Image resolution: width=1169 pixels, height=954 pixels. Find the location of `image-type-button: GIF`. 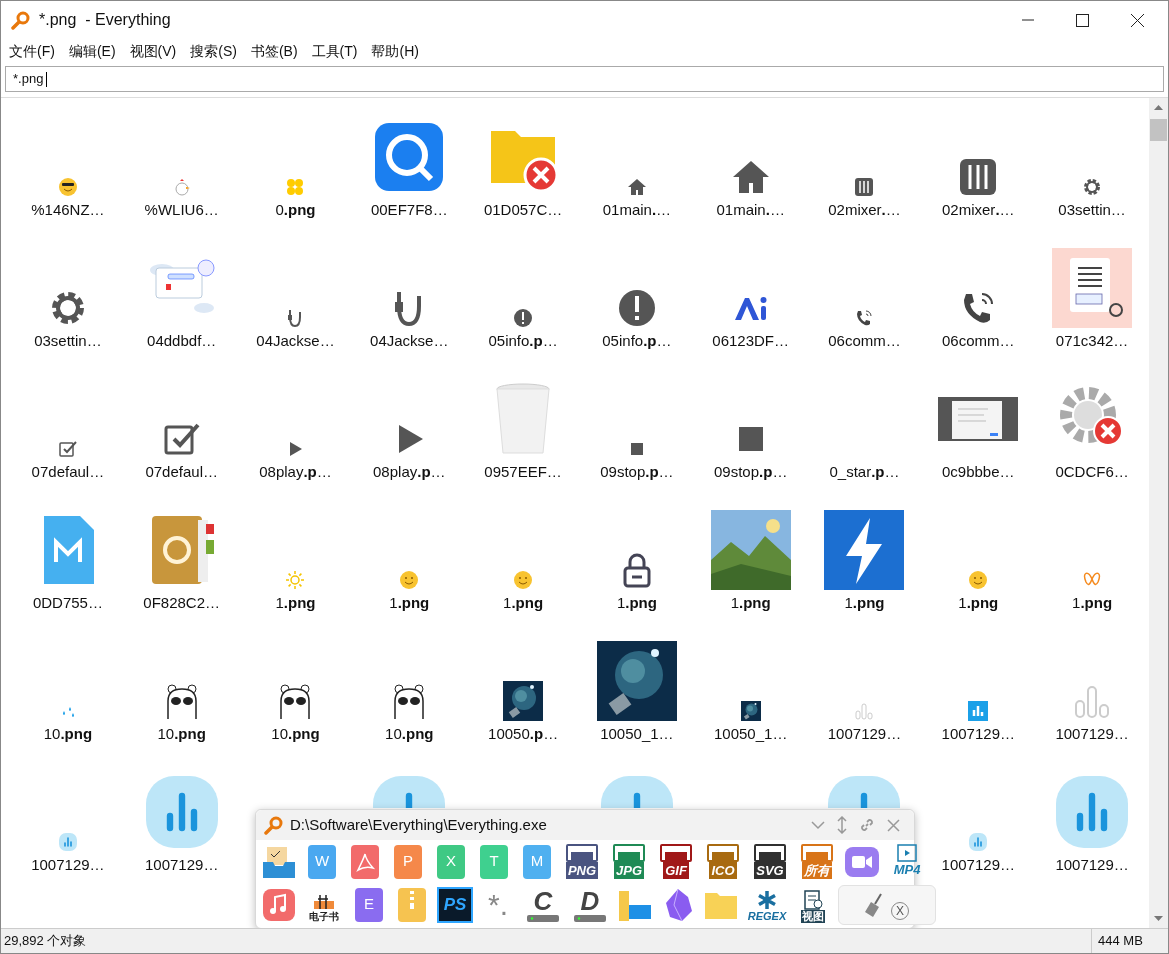

image-type-button: GIF is located at coordinates (676, 861).